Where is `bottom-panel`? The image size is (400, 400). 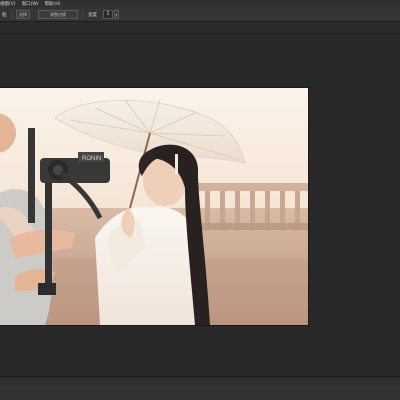 bottom-panel is located at coordinates (200, 392).